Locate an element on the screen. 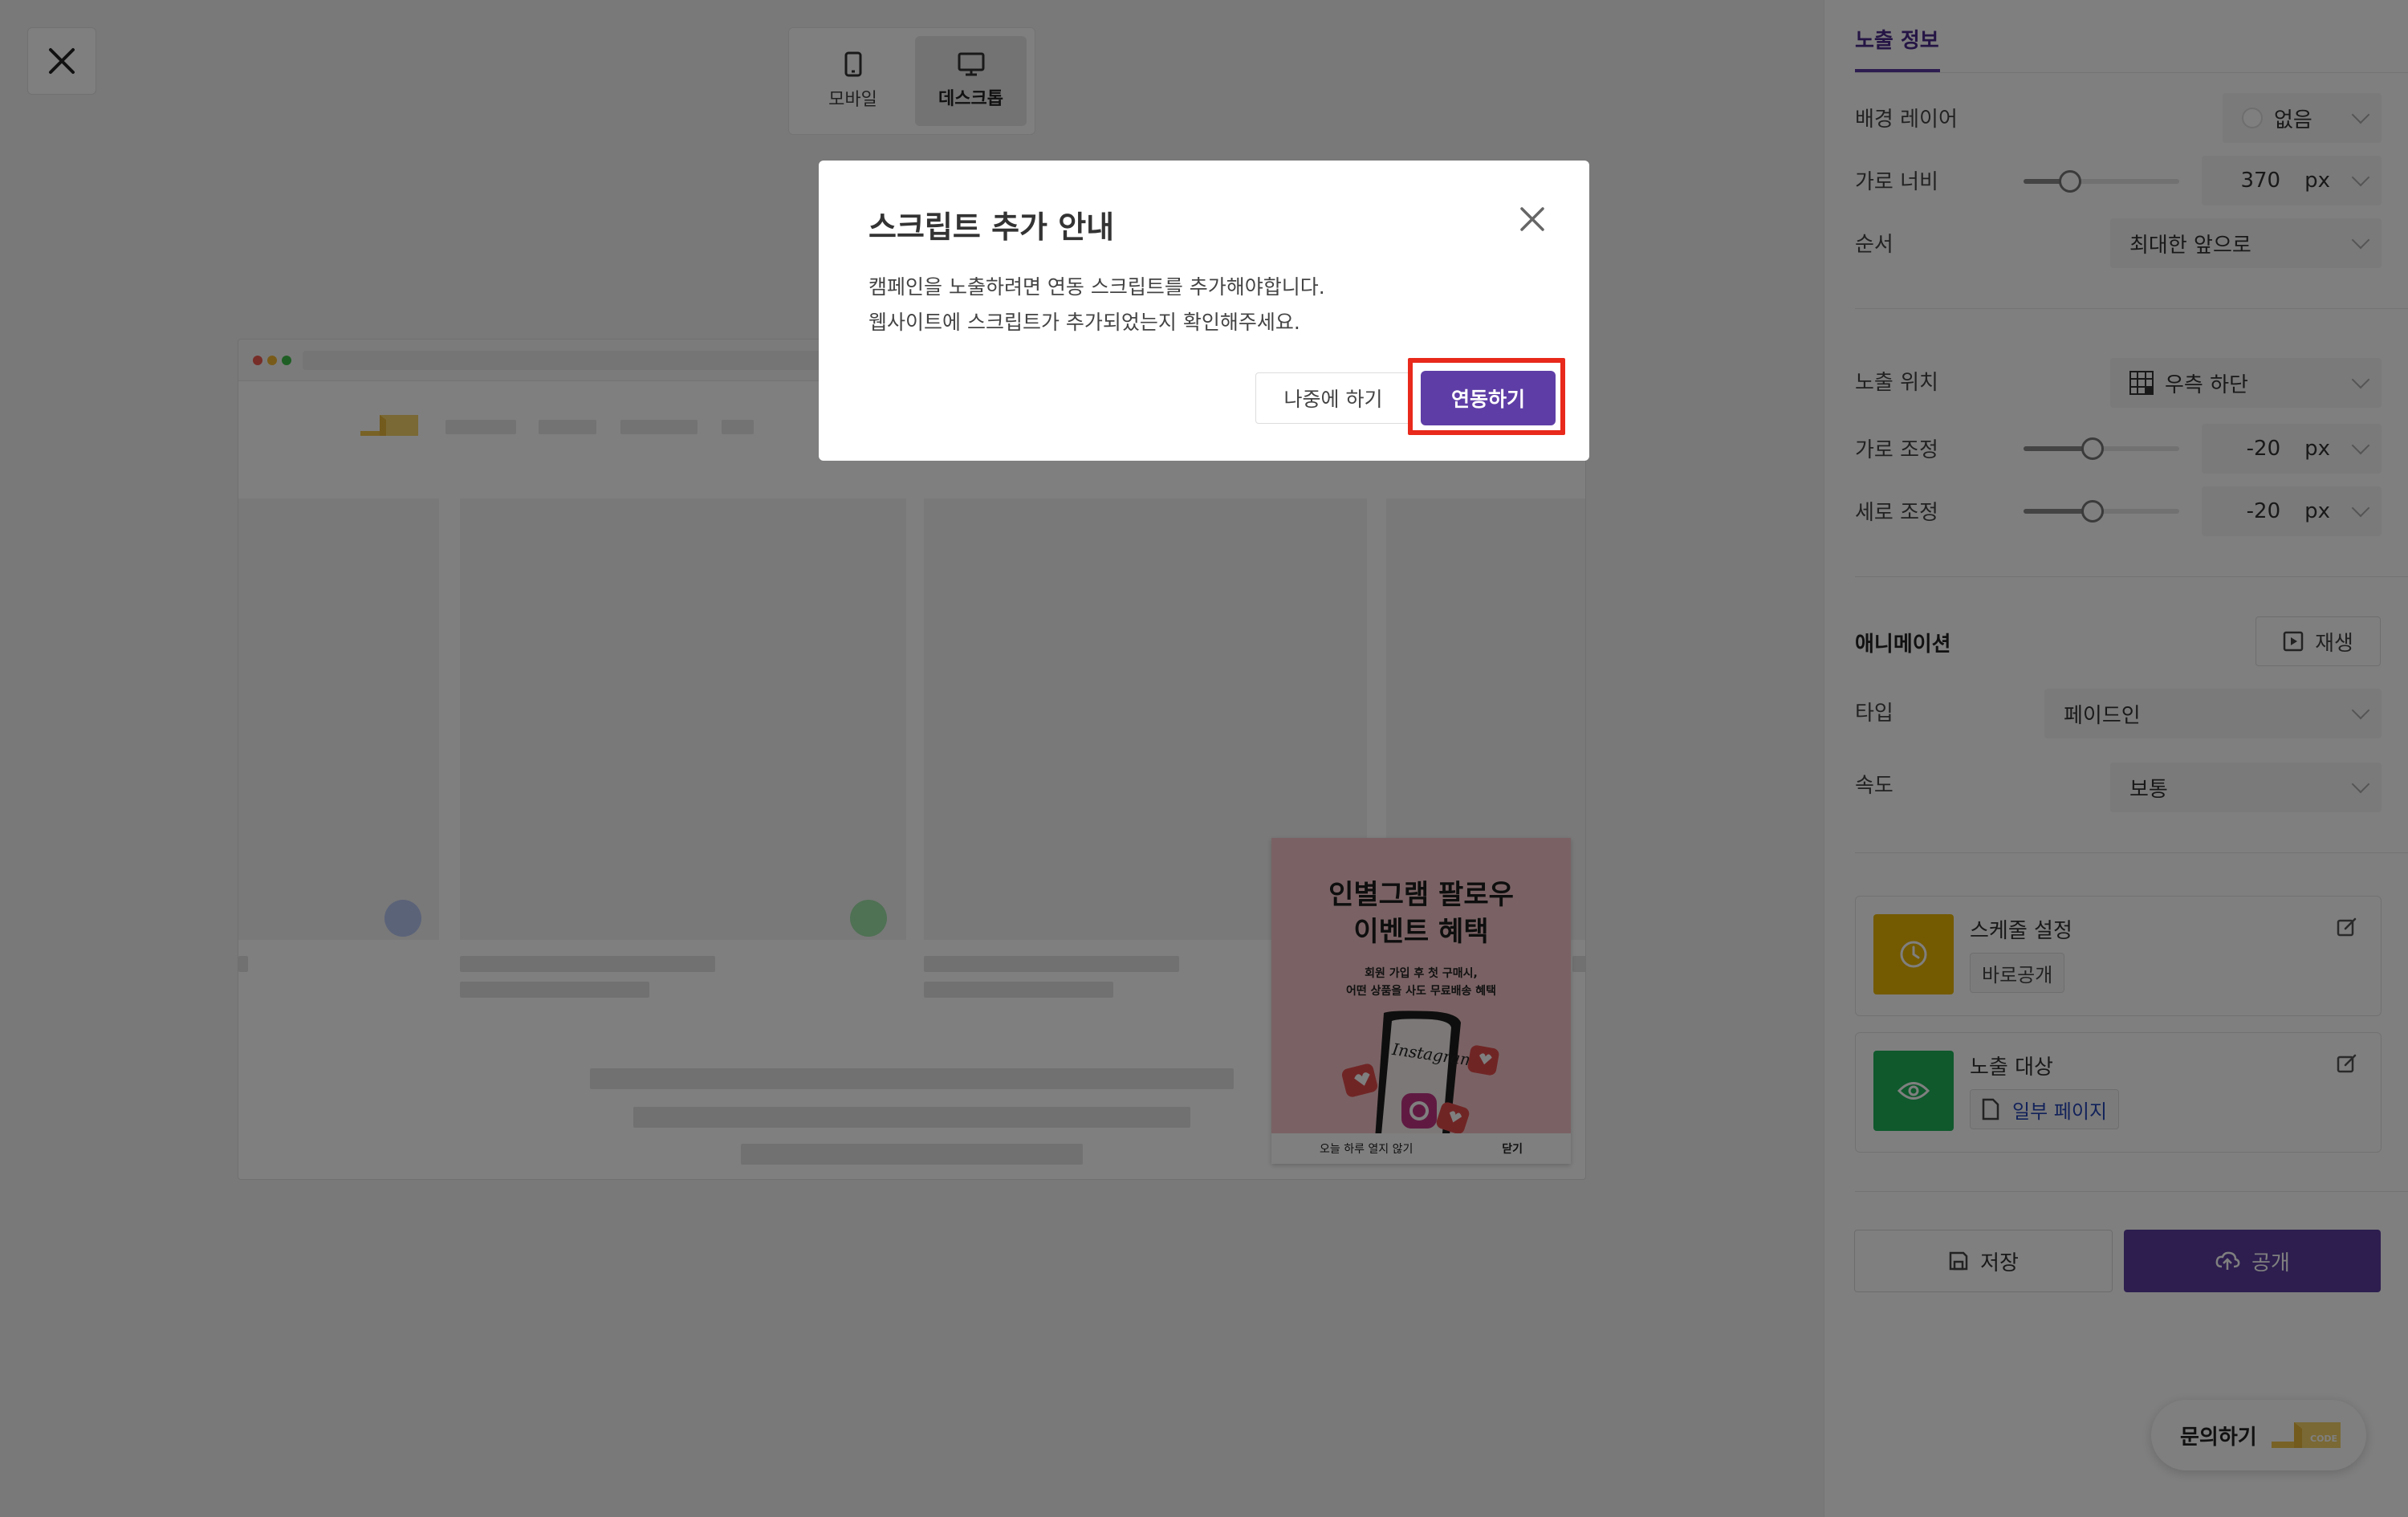 The width and height of the screenshot is (2408, 1517). modal-close-icon is located at coordinates (1532, 219).